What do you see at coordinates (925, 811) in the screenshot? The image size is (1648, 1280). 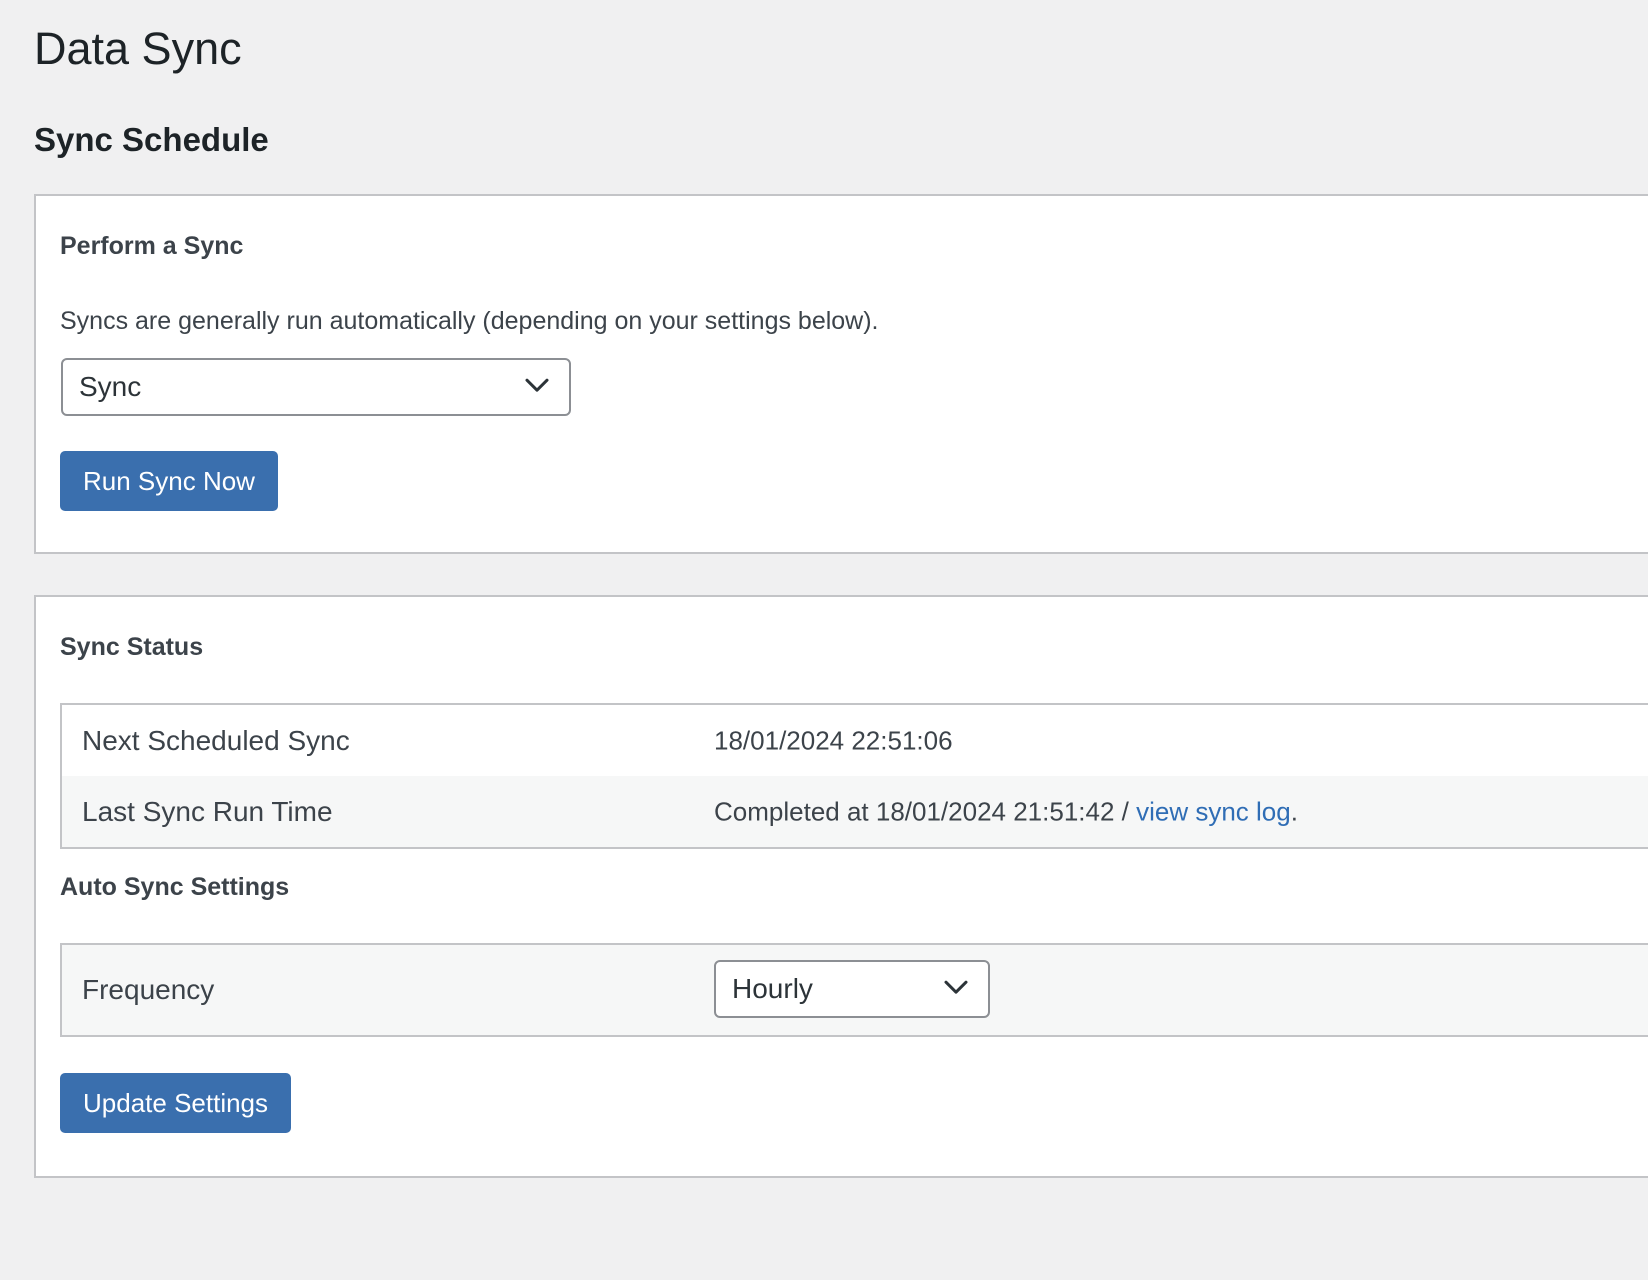 I see `last-sync-completed-text: Completed at 18/01/2024 21:51:42 /` at bounding box center [925, 811].